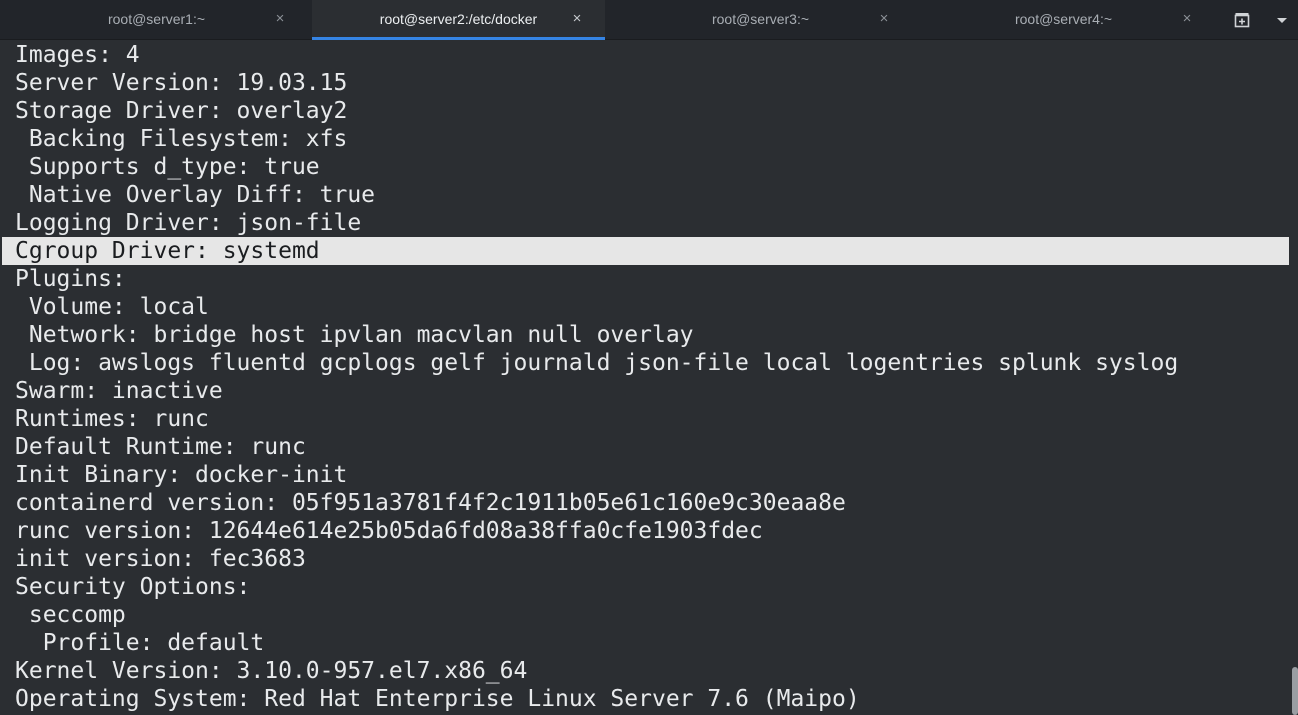 The height and width of the screenshot is (715, 1298). I want to click on terminal-line: Volume: local, so click(112, 307).